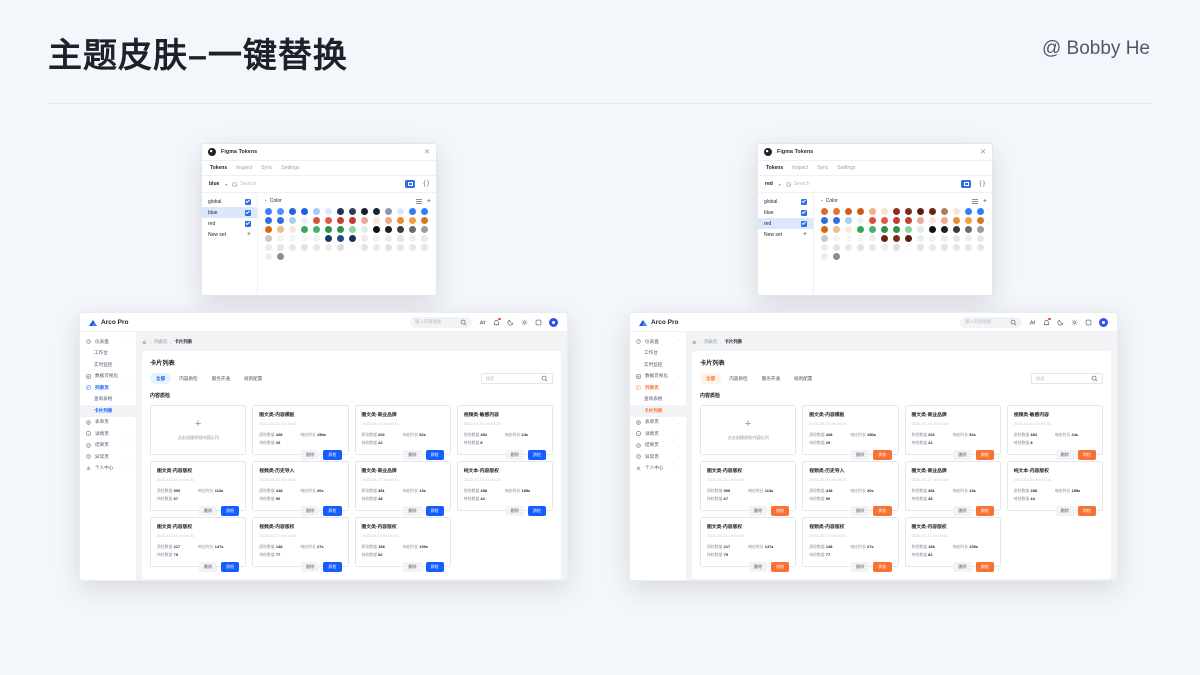  Describe the element at coordinates (846, 168) in the screenshot. I see `figma-tab-settings: Settings` at that location.